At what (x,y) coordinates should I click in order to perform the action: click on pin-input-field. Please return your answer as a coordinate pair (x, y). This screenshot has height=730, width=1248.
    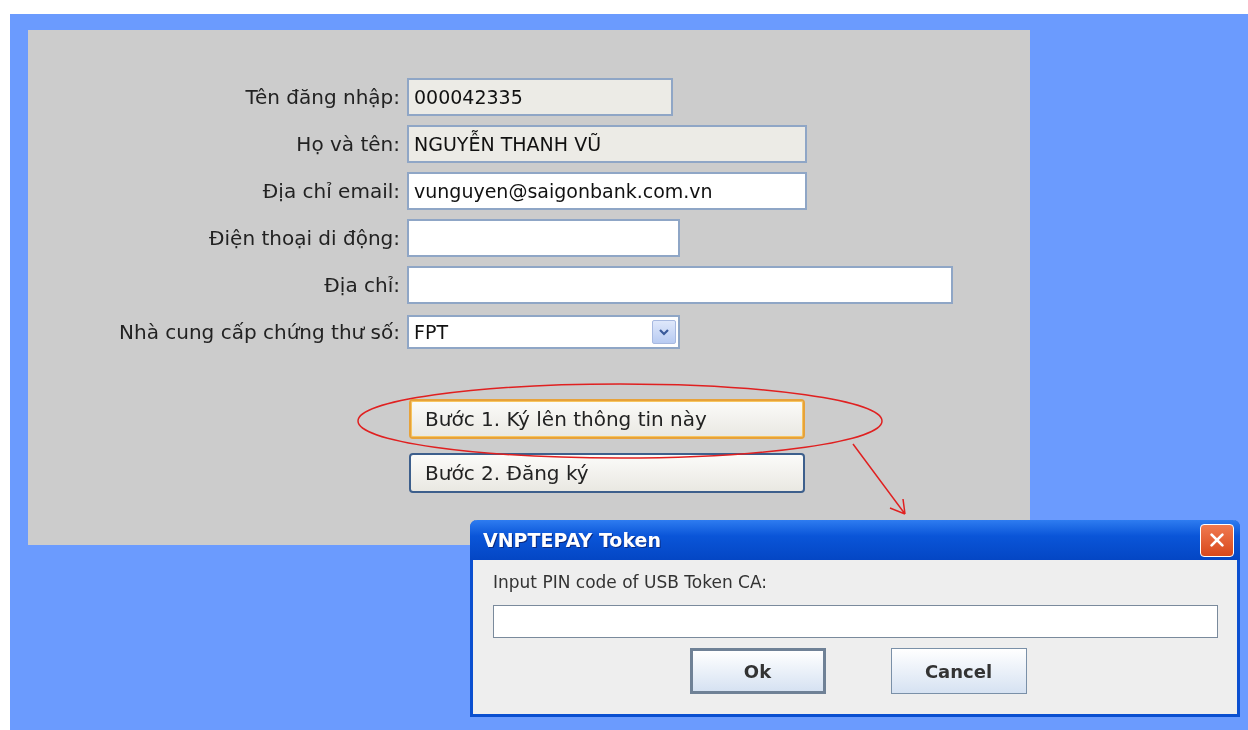
    Looking at the image, I should click on (855, 621).